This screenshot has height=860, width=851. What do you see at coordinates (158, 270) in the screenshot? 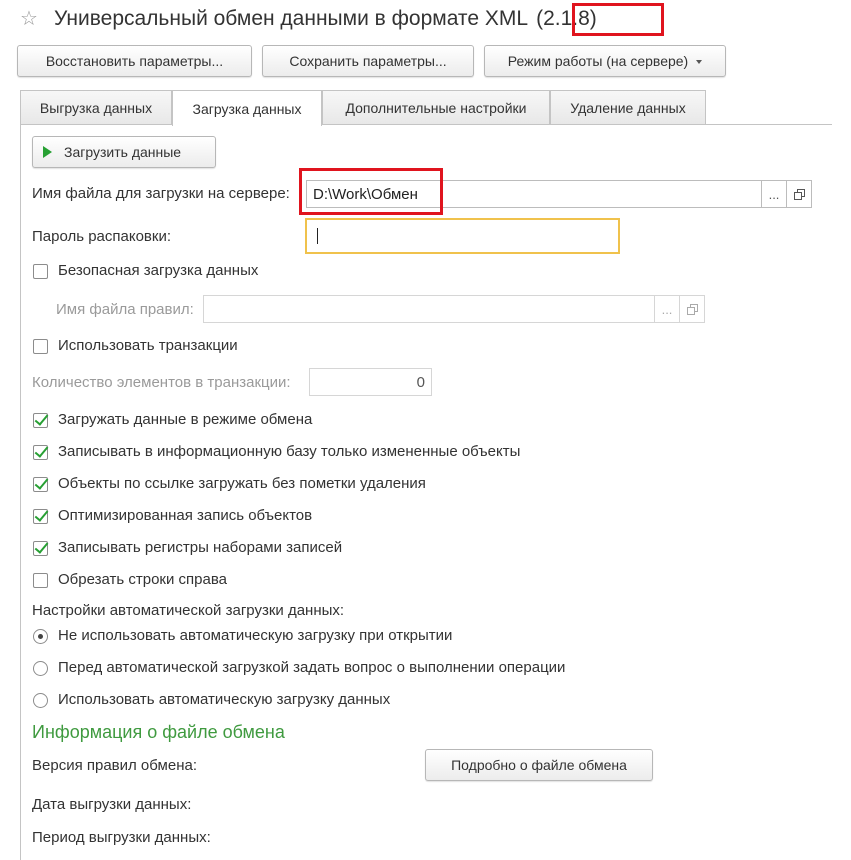
I see `safe-load-label: Безопасная загрузка данных` at bounding box center [158, 270].